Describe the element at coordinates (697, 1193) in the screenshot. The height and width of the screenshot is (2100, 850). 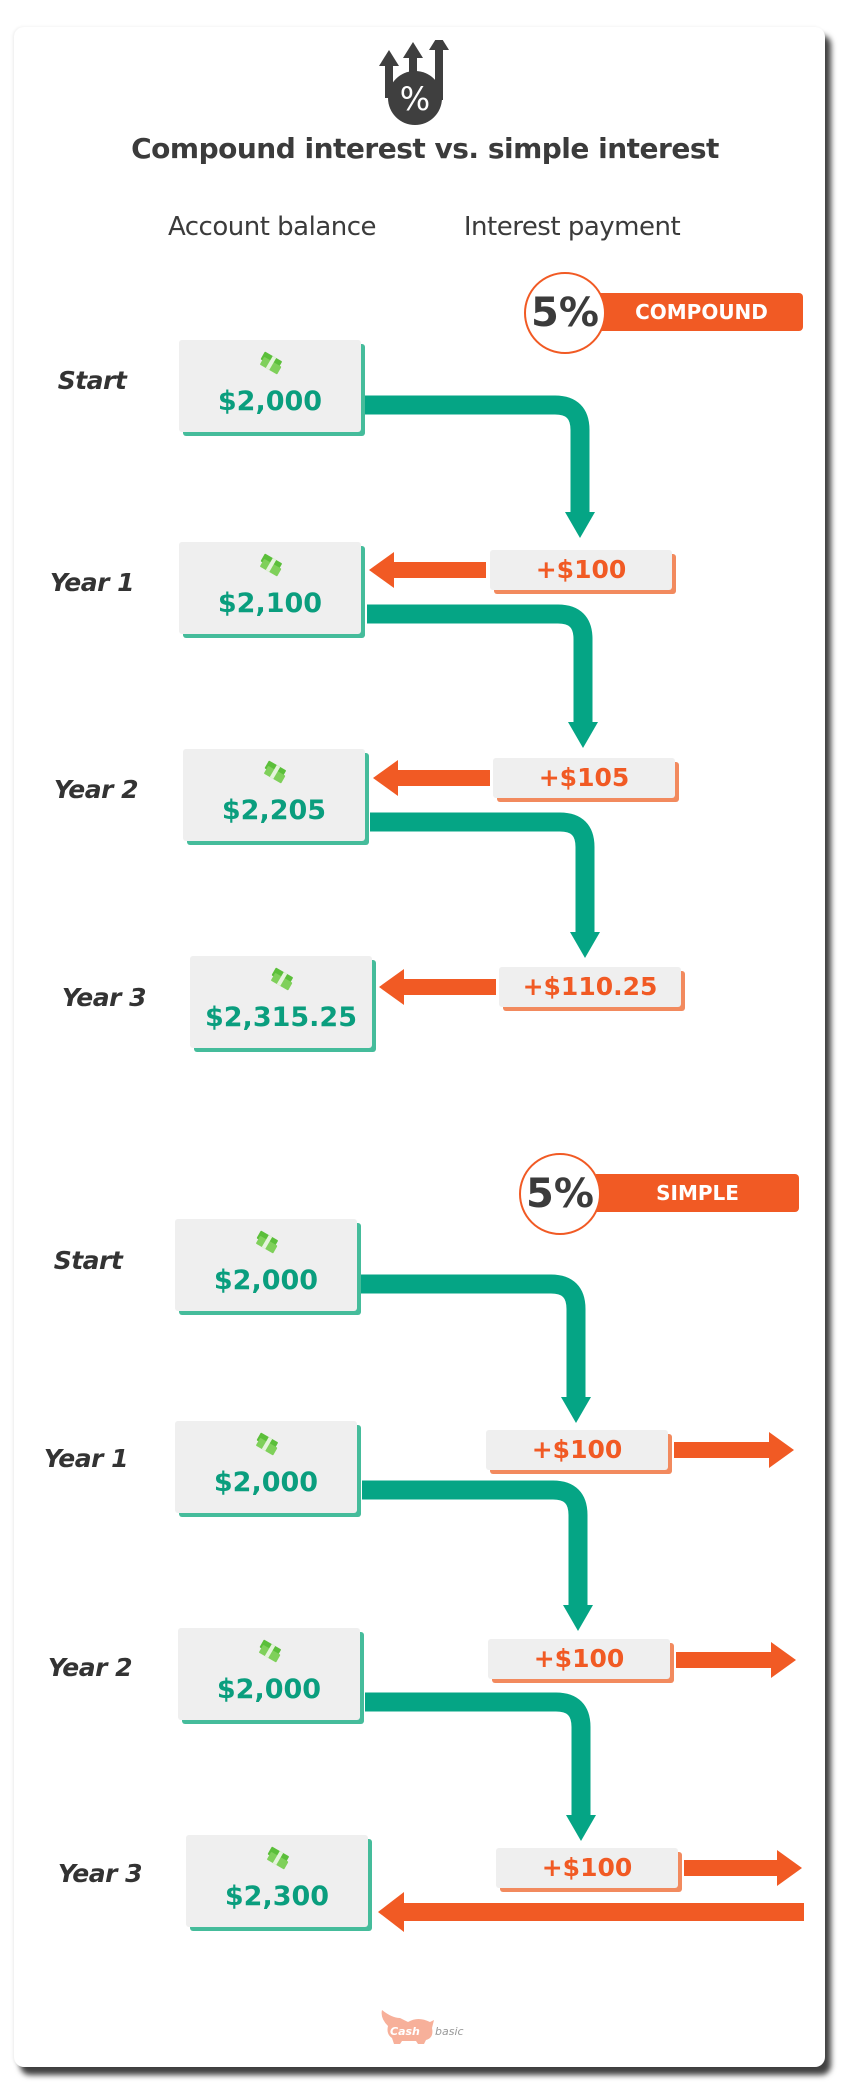
I see `badge-simple-type: SIMPLE` at that location.